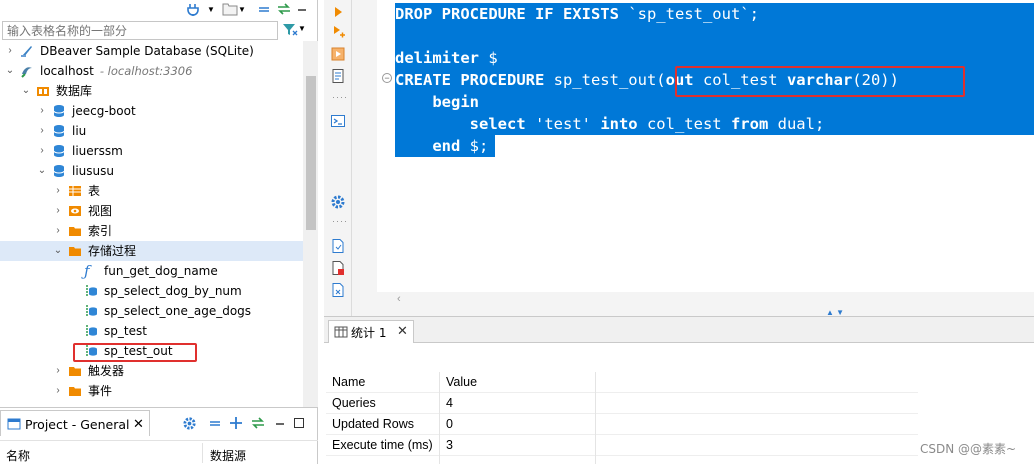 Image resolution: width=1034 pixels, height=464 pixels. I want to click on tree-item-indexes: › 索引, so click(151, 231).